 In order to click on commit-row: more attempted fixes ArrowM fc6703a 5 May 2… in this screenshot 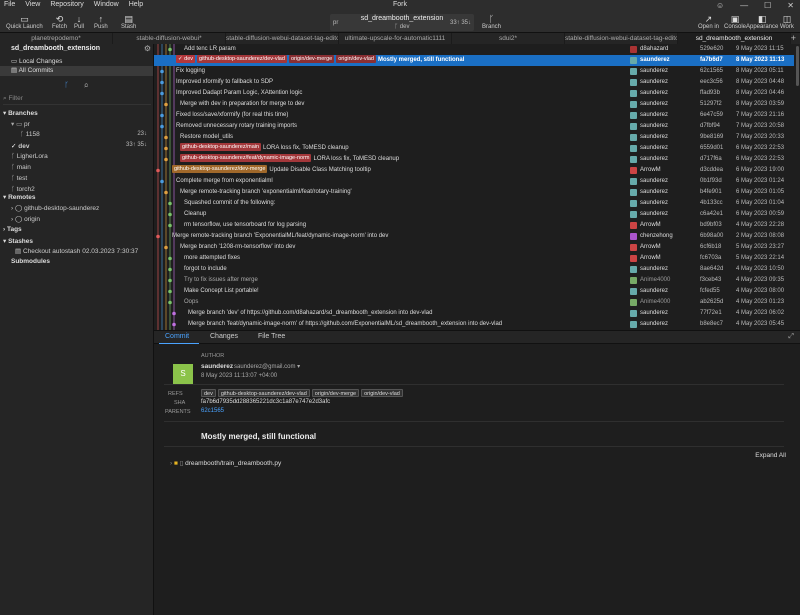, I will do `click(474, 258)`.